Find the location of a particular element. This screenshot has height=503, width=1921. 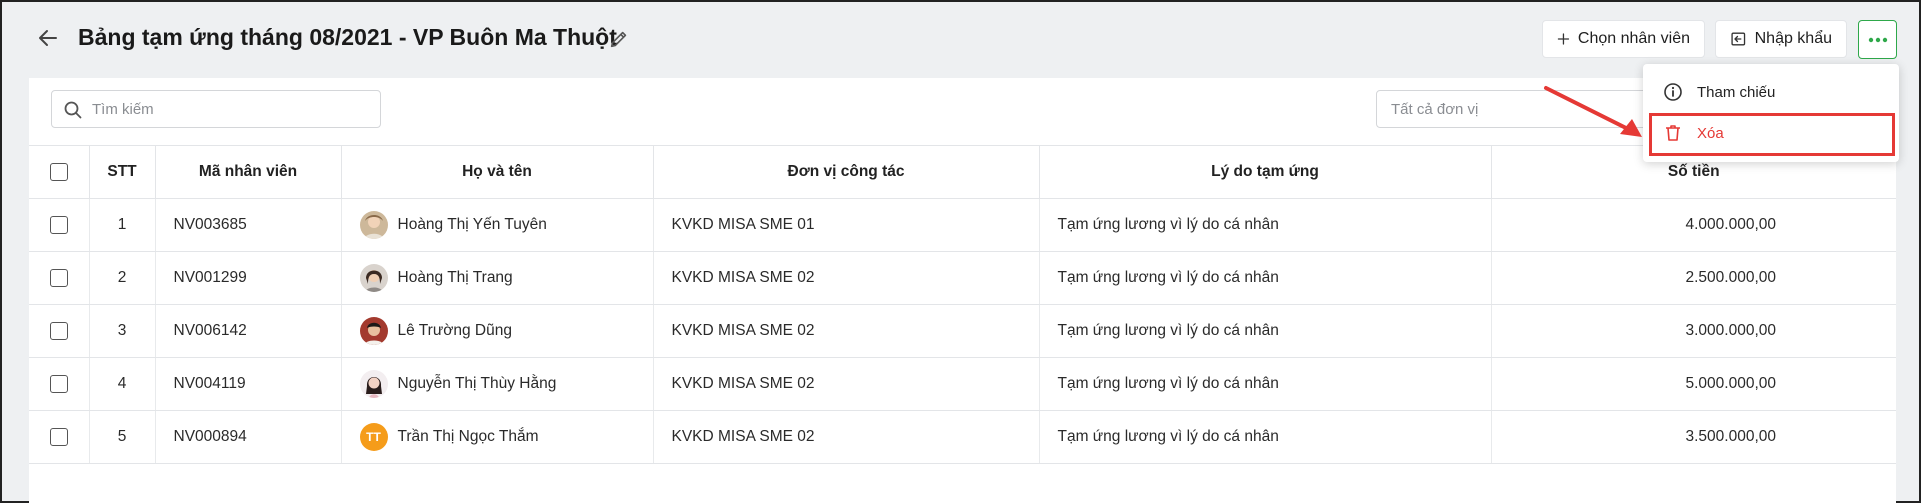

name-wrap: Hoàng Thị Yến Tuyên is located at coordinates (506, 225).